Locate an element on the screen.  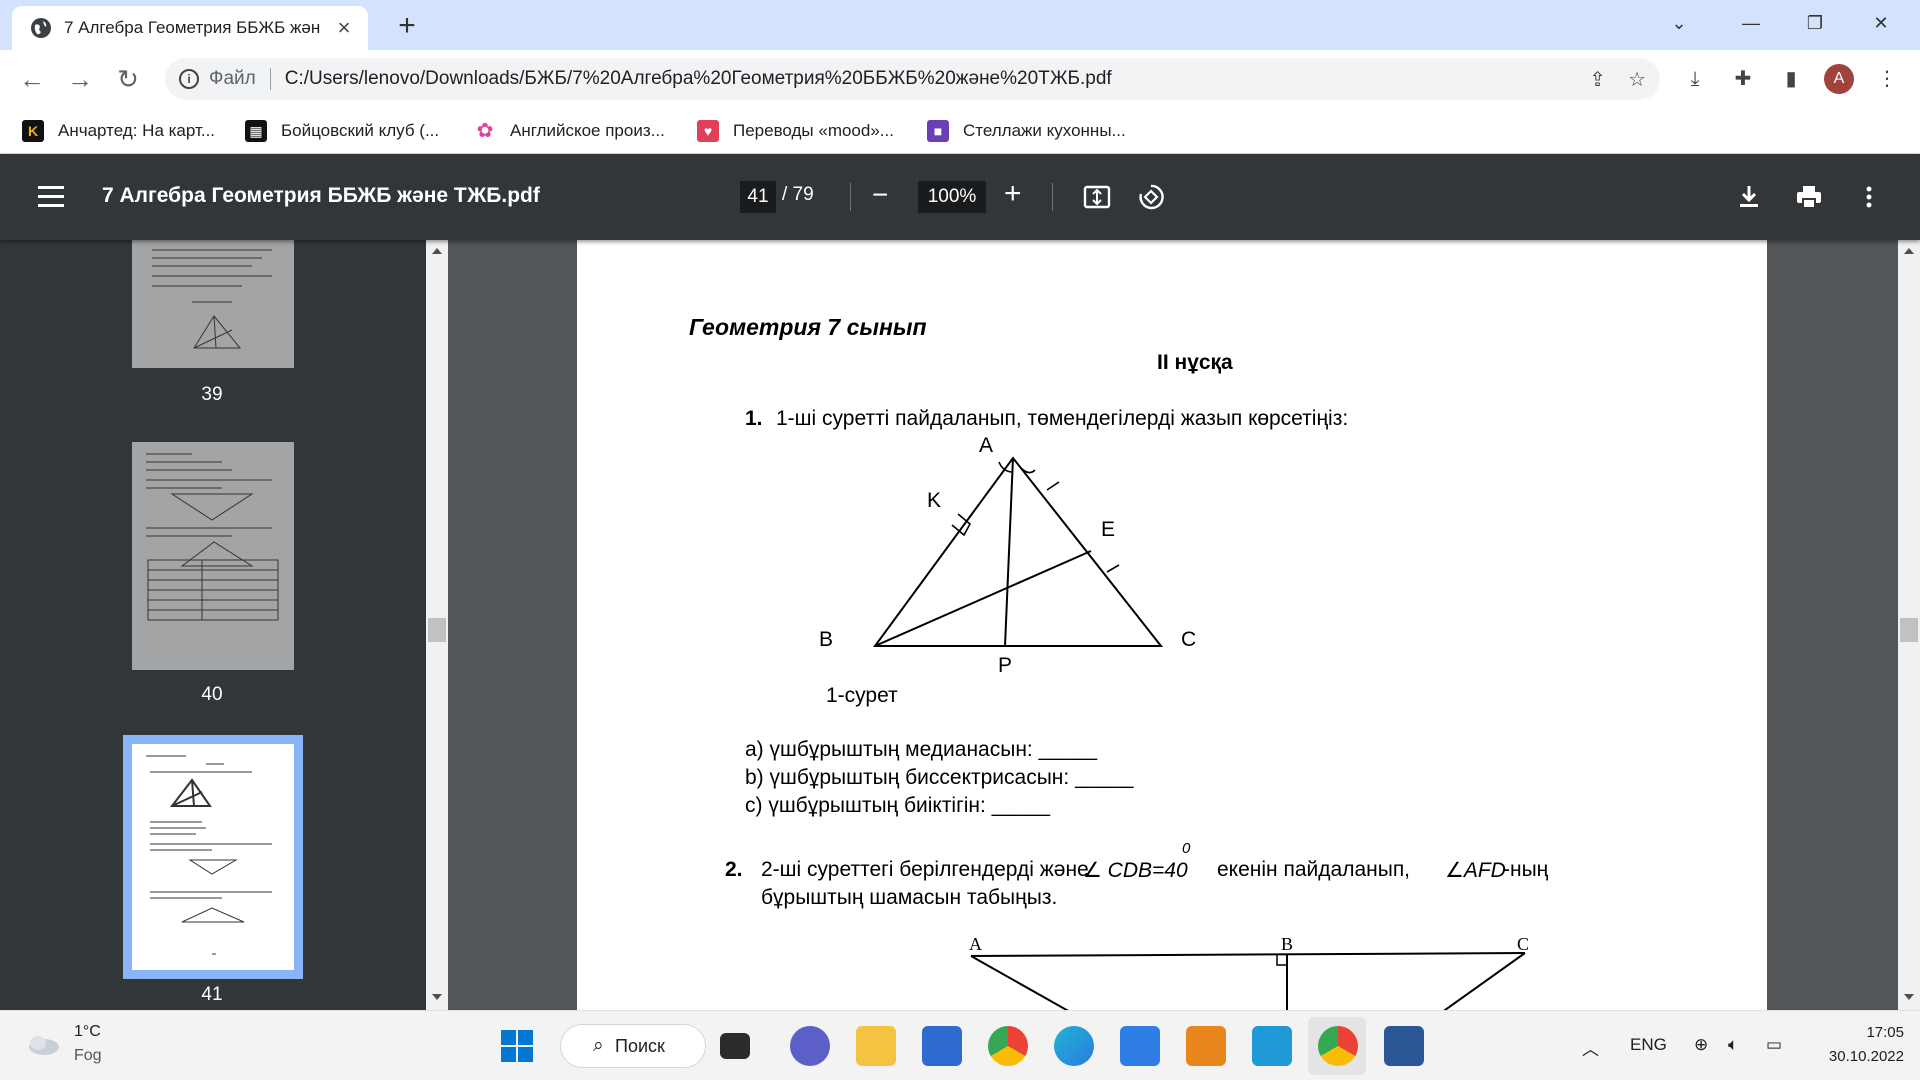
rotate-icon is located at coordinates (1151, 197).